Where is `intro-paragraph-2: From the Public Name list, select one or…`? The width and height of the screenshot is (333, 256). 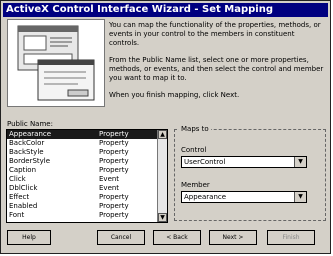
intro-paragraph-2: From the Public Name list, select one or… is located at coordinates (216, 69).